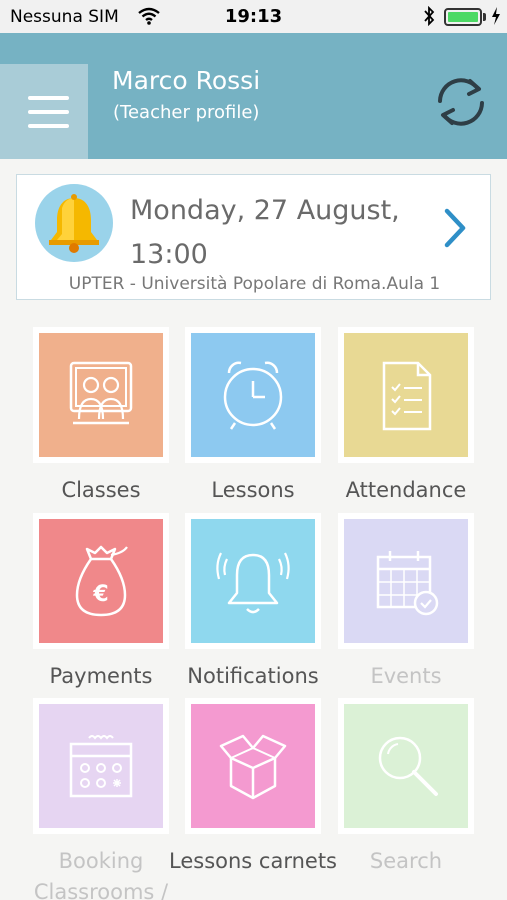 The width and height of the screenshot is (507, 900). Describe the element at coordinates (406, 395) in the screenshot. I see `checklist-document-icon` at that location.